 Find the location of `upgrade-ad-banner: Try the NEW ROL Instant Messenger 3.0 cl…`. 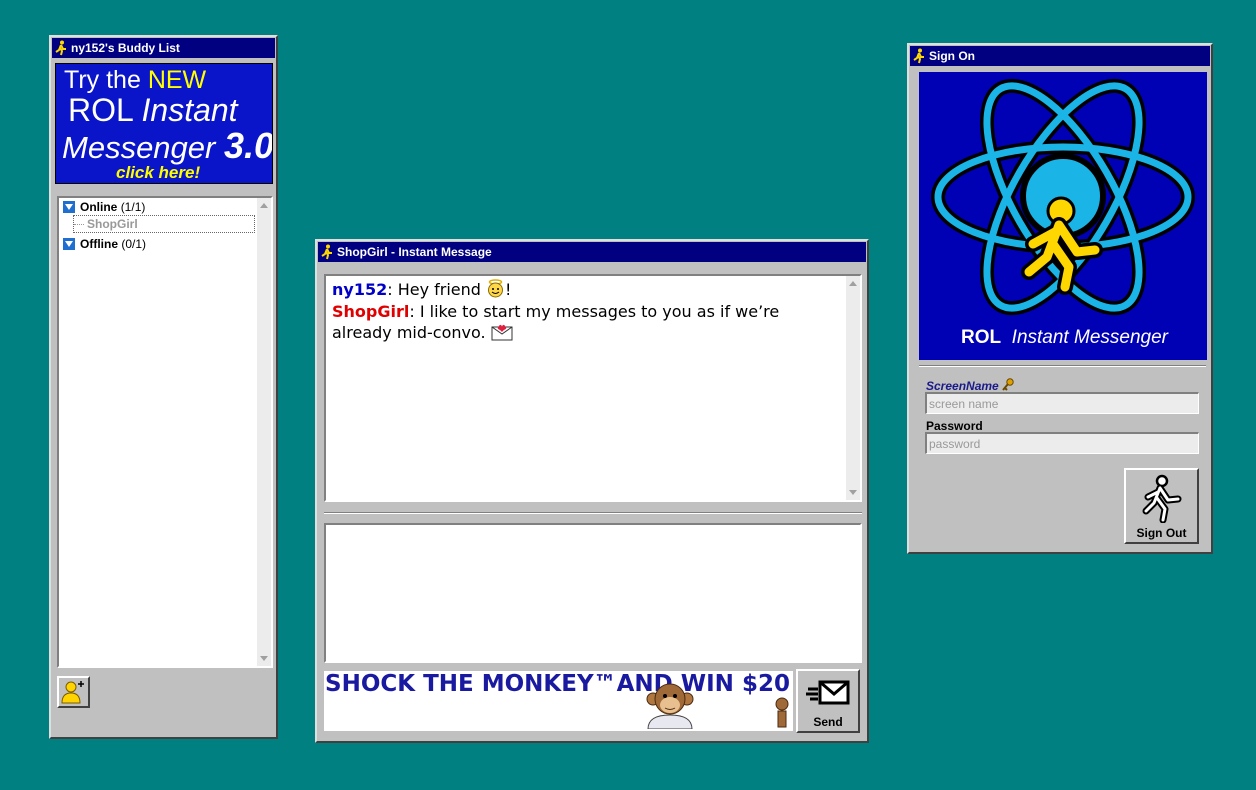

upgrade-ad-banner: Try the NEW ROL Instant Messenger 3.0 cl… is located at coordinates (164, 123).